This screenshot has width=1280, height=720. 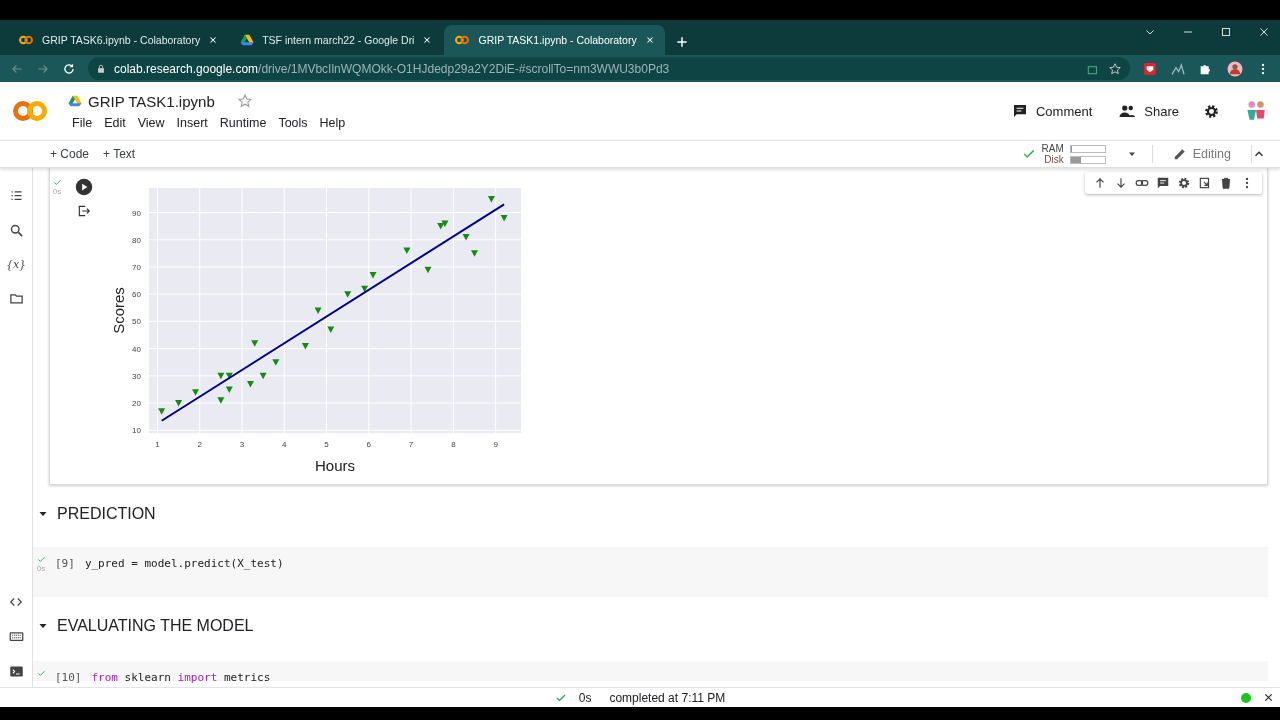 I want to click on variables-icon: {x}, so click(x=16, y=264).